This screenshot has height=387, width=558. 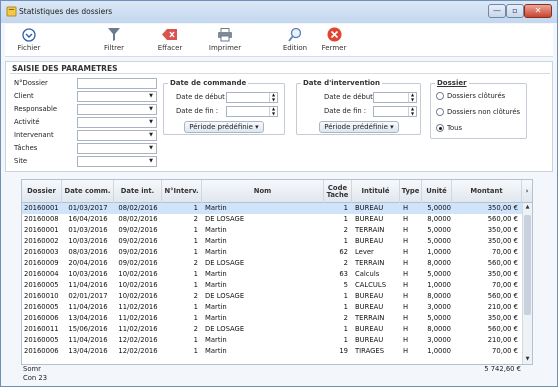 I want to click on header-interv: N°Interv., so click(x=182, y=191).